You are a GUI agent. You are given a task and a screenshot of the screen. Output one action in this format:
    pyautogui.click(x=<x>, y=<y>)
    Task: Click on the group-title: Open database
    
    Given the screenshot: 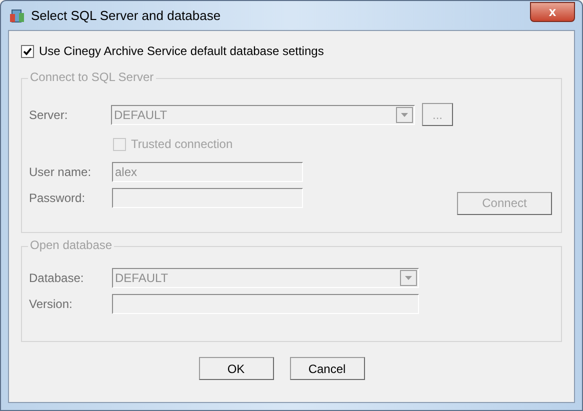 What is the action you would take?
    pyautogui.click(x=71, y=245)
    